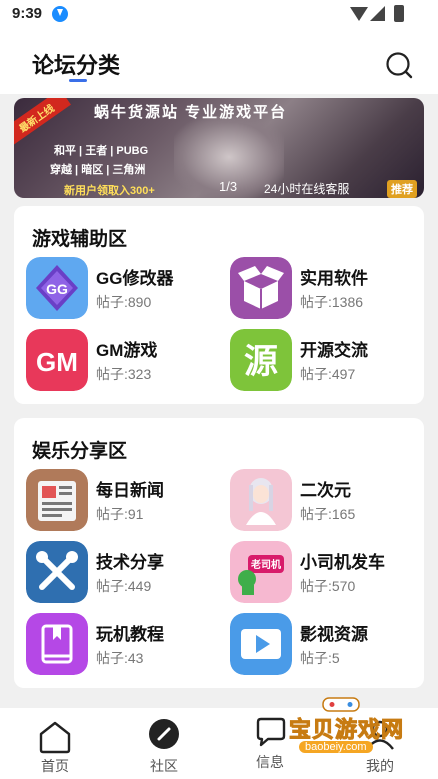 The image size is (438, 779). Describe the element at coordinates (399, 65) in the screenshot. I see `search-icon` at that location.